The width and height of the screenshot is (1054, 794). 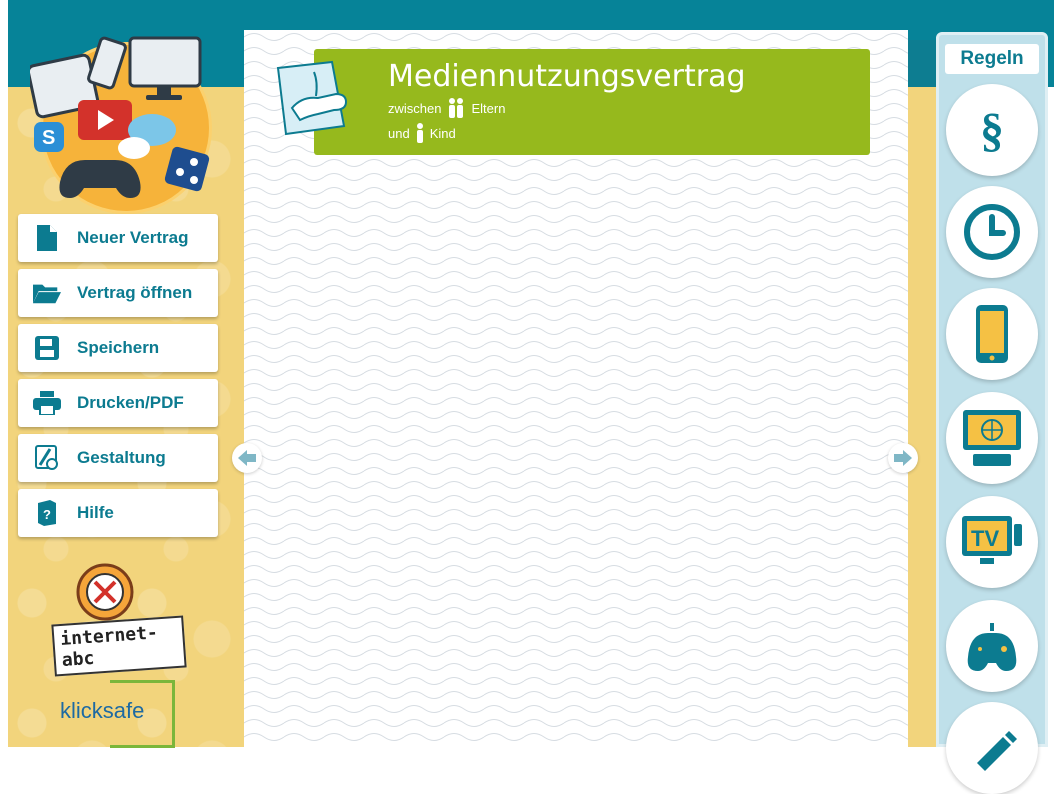 I want to click on svg-text: S, so click(x=48, y=138).